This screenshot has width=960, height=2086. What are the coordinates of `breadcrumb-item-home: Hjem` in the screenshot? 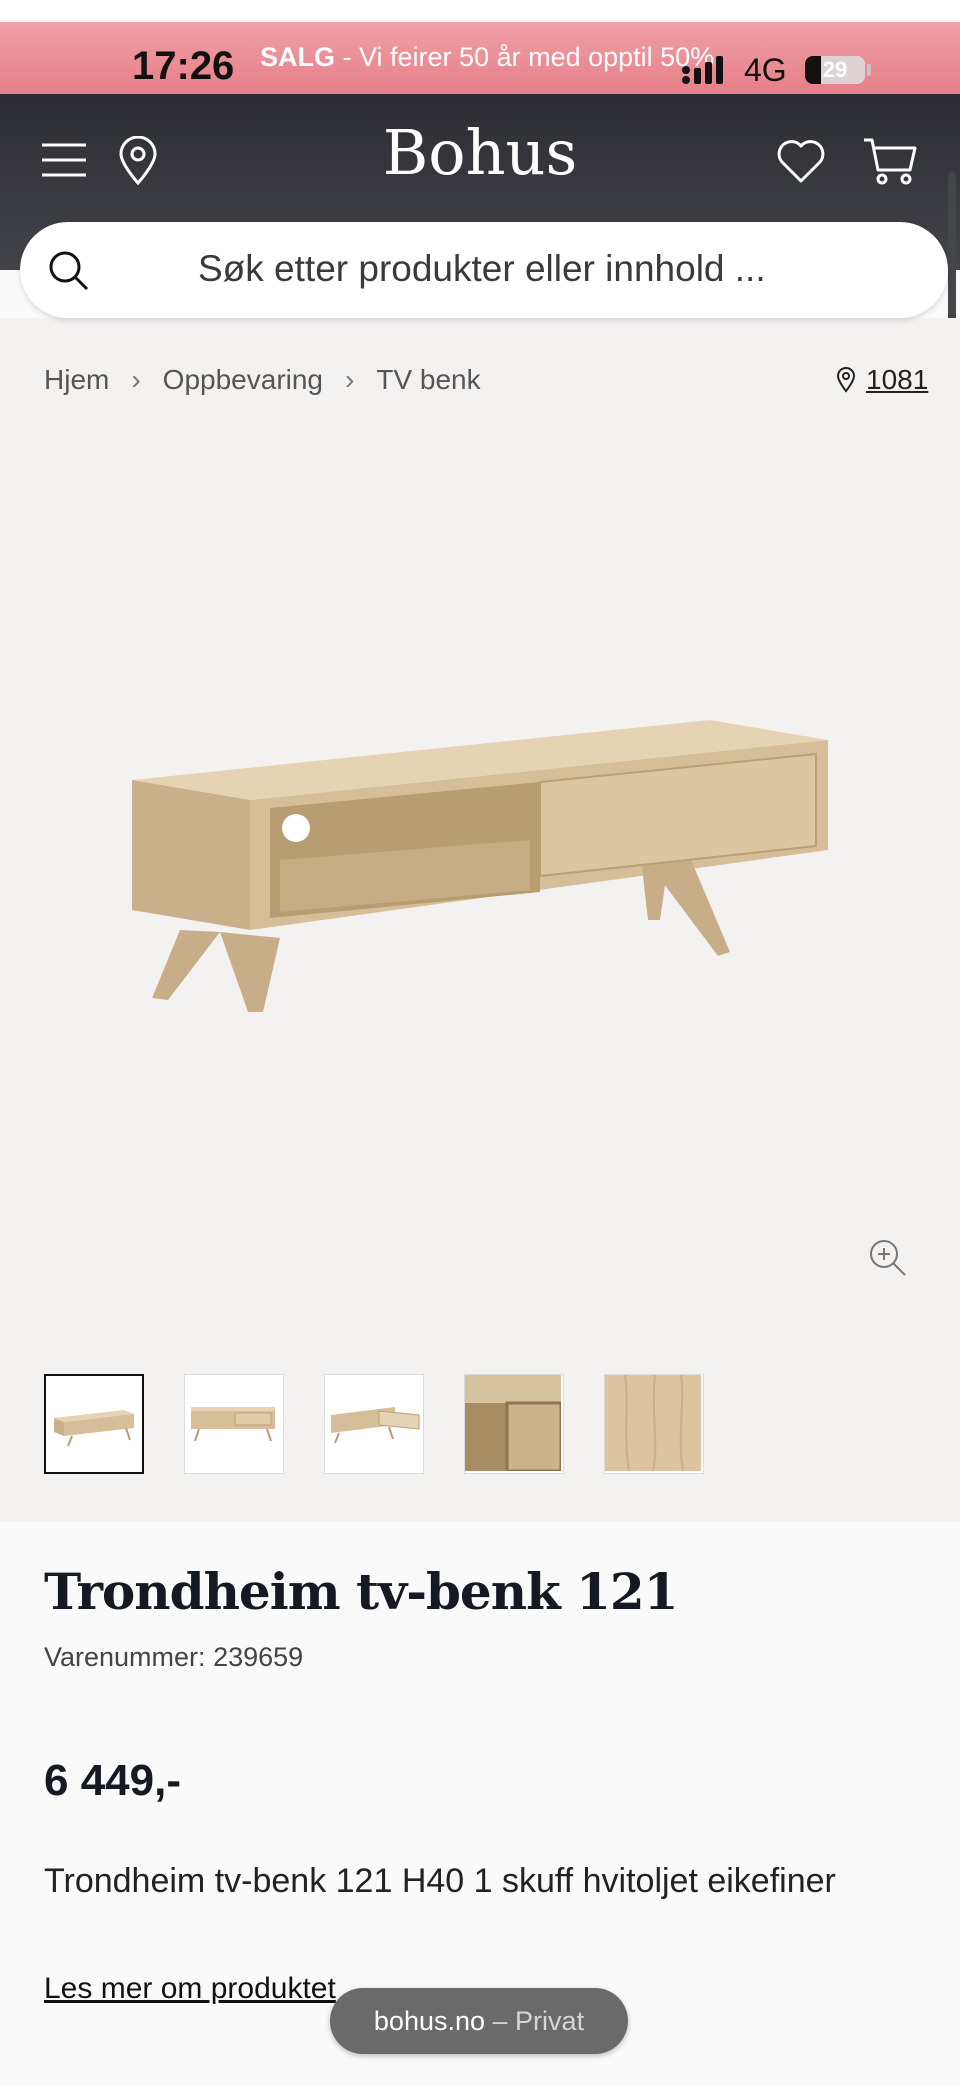 It's located at (76, 380).